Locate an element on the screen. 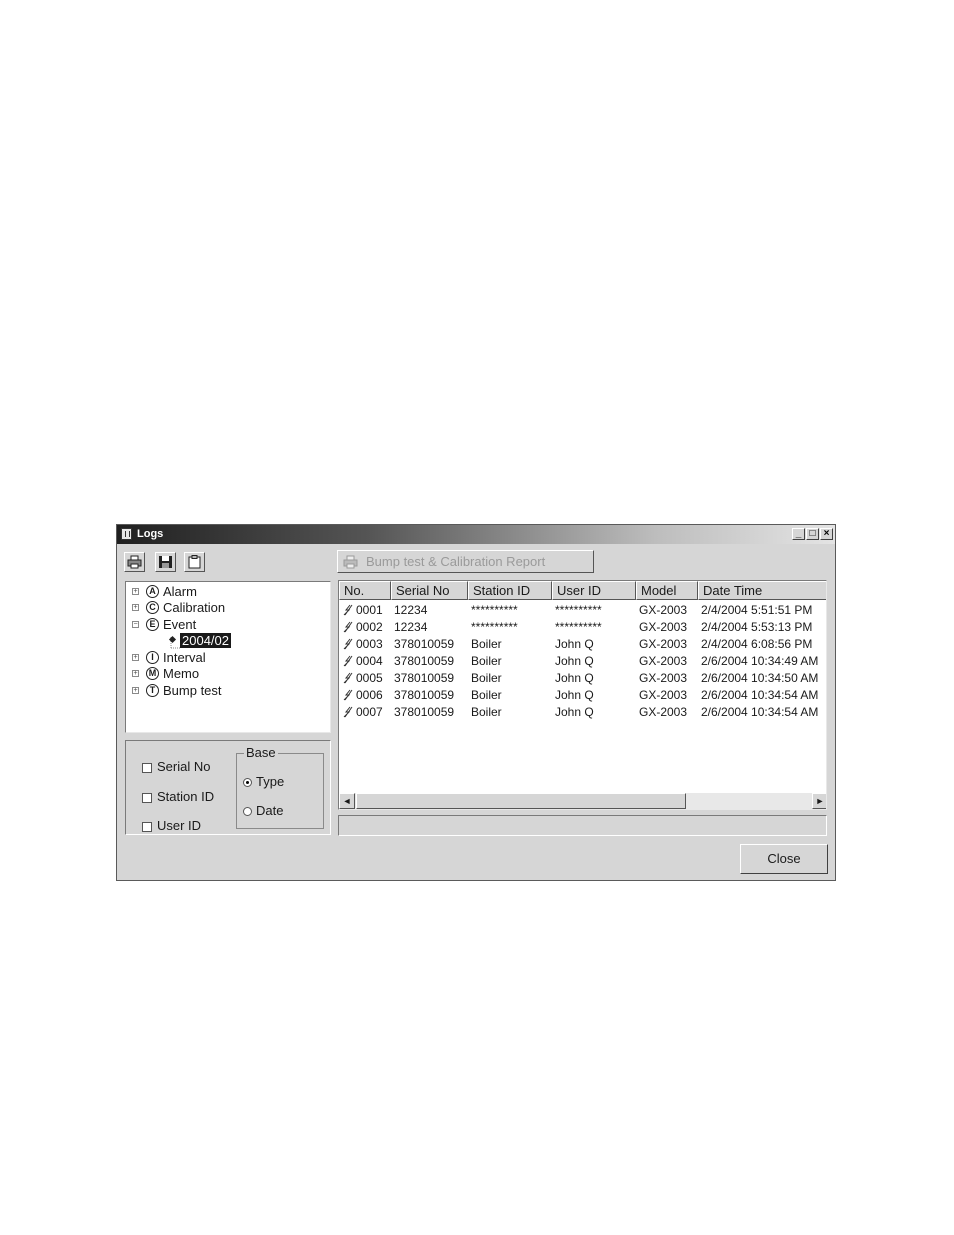 This screenshot has height=1235, width=954. row-number: 0003 is located at coordinates (369, 644).